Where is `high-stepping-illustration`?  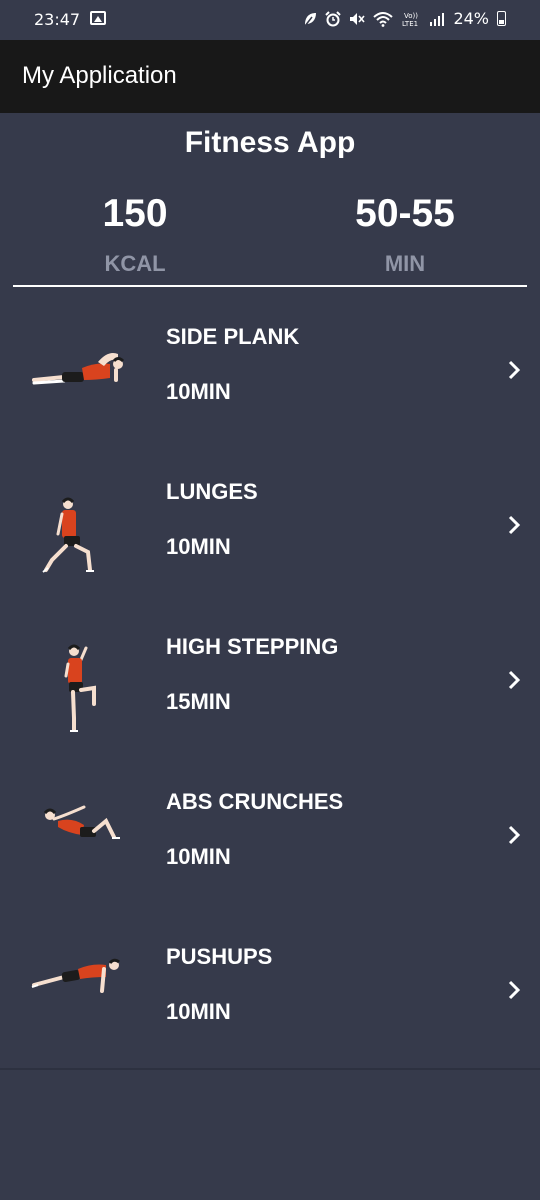
high-stepping-illustration is located at coordinates (80, 688).